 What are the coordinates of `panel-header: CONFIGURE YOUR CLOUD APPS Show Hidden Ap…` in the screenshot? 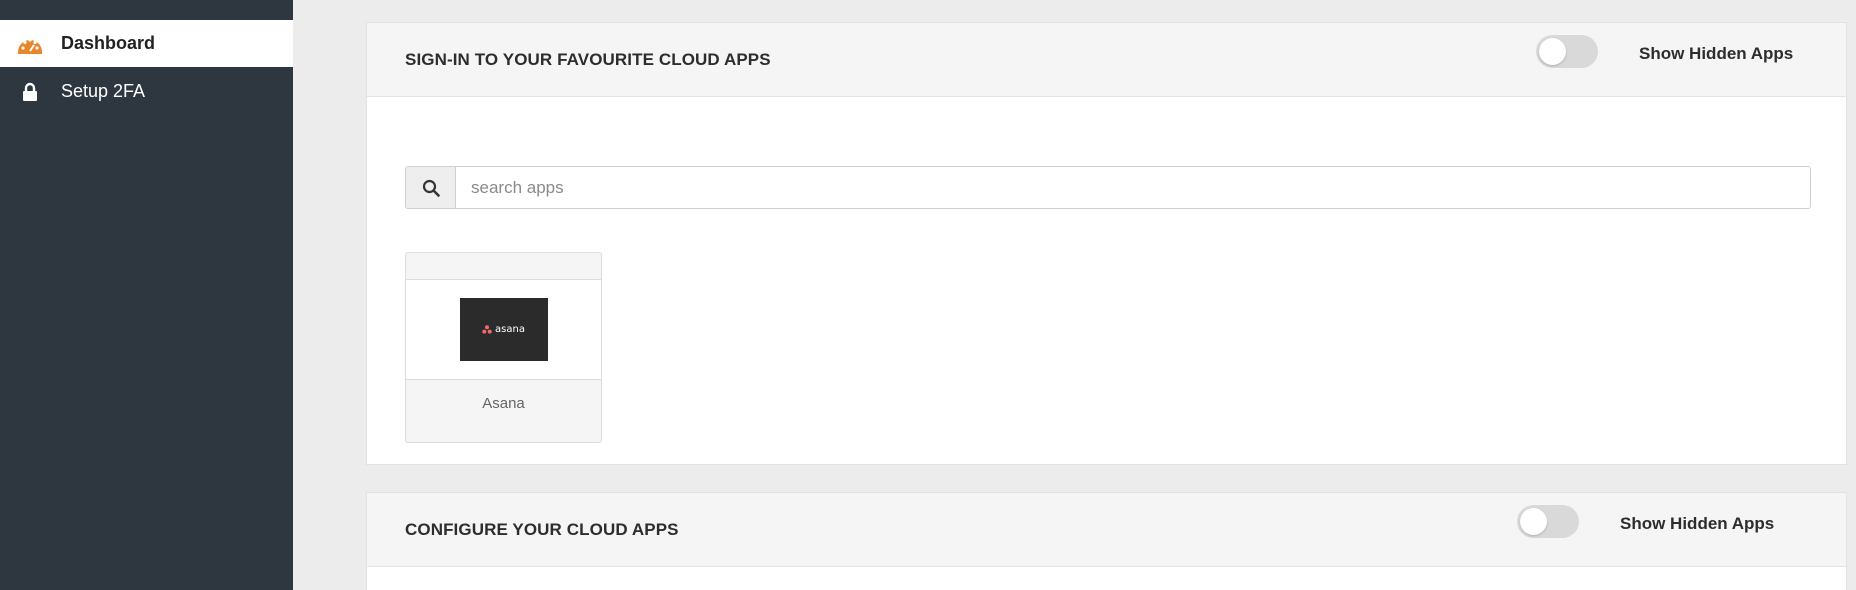 It's located at (1106, 530).